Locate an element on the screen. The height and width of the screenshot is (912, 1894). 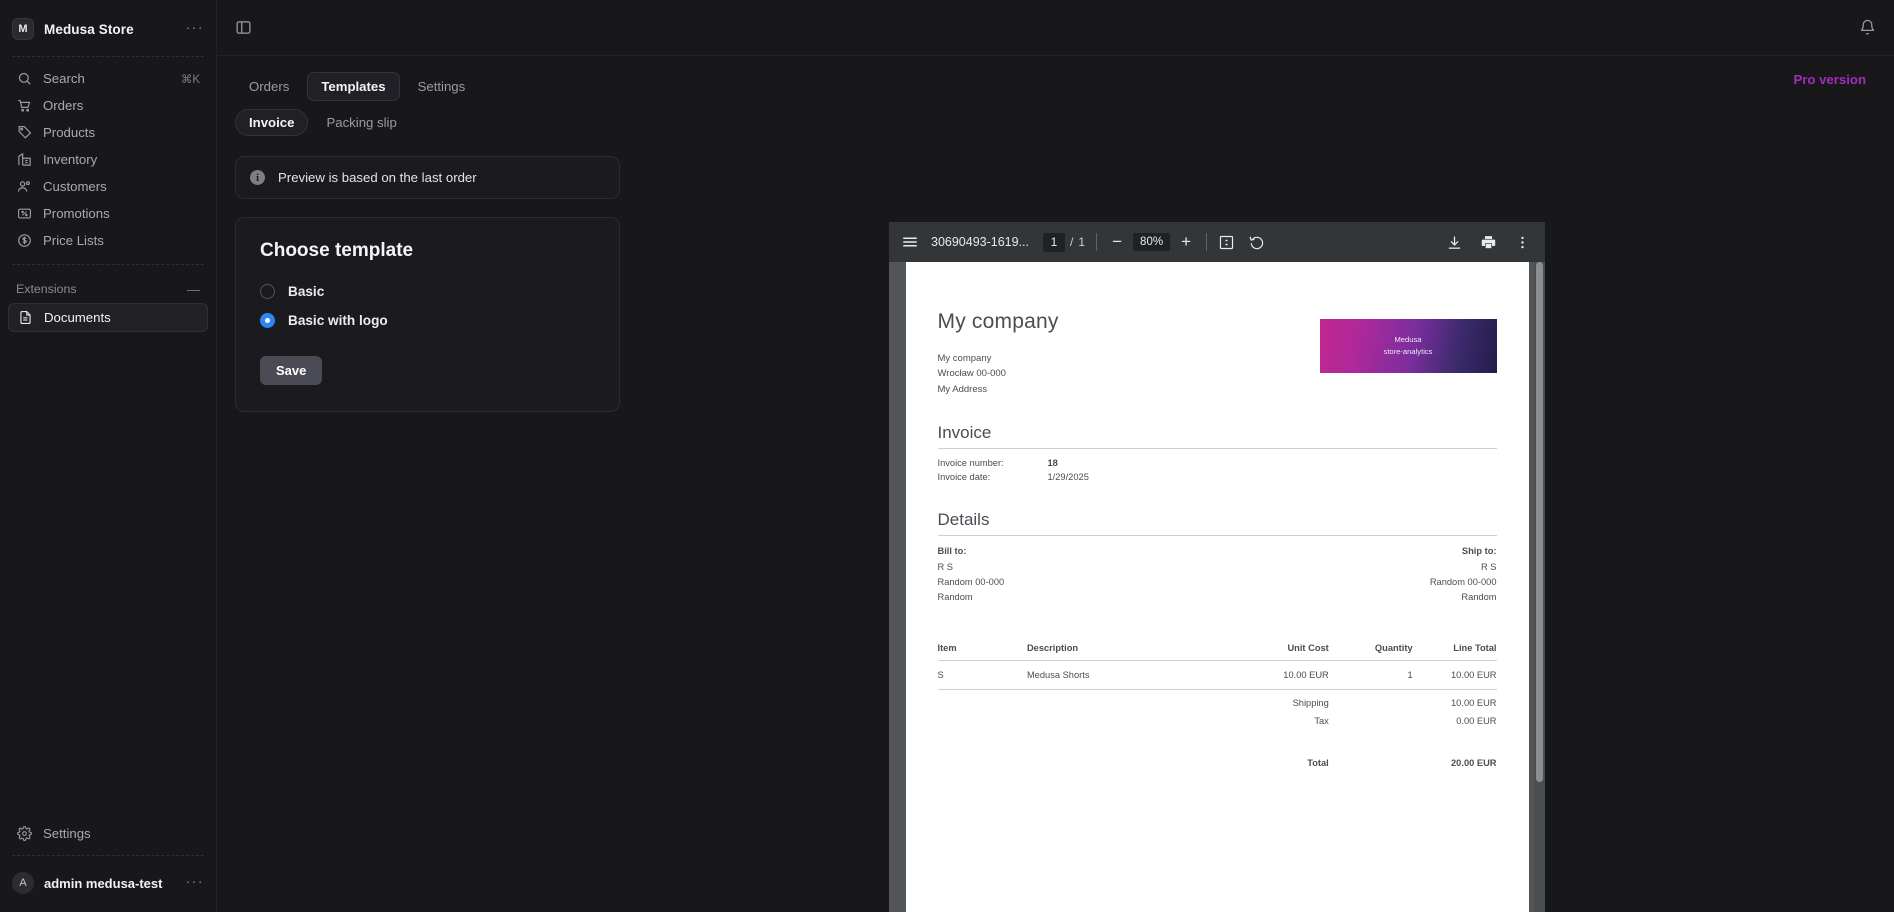
pdf-toolbar: 30690493-1619... / 1 − 80% + is located at coordinates (1217, 242).